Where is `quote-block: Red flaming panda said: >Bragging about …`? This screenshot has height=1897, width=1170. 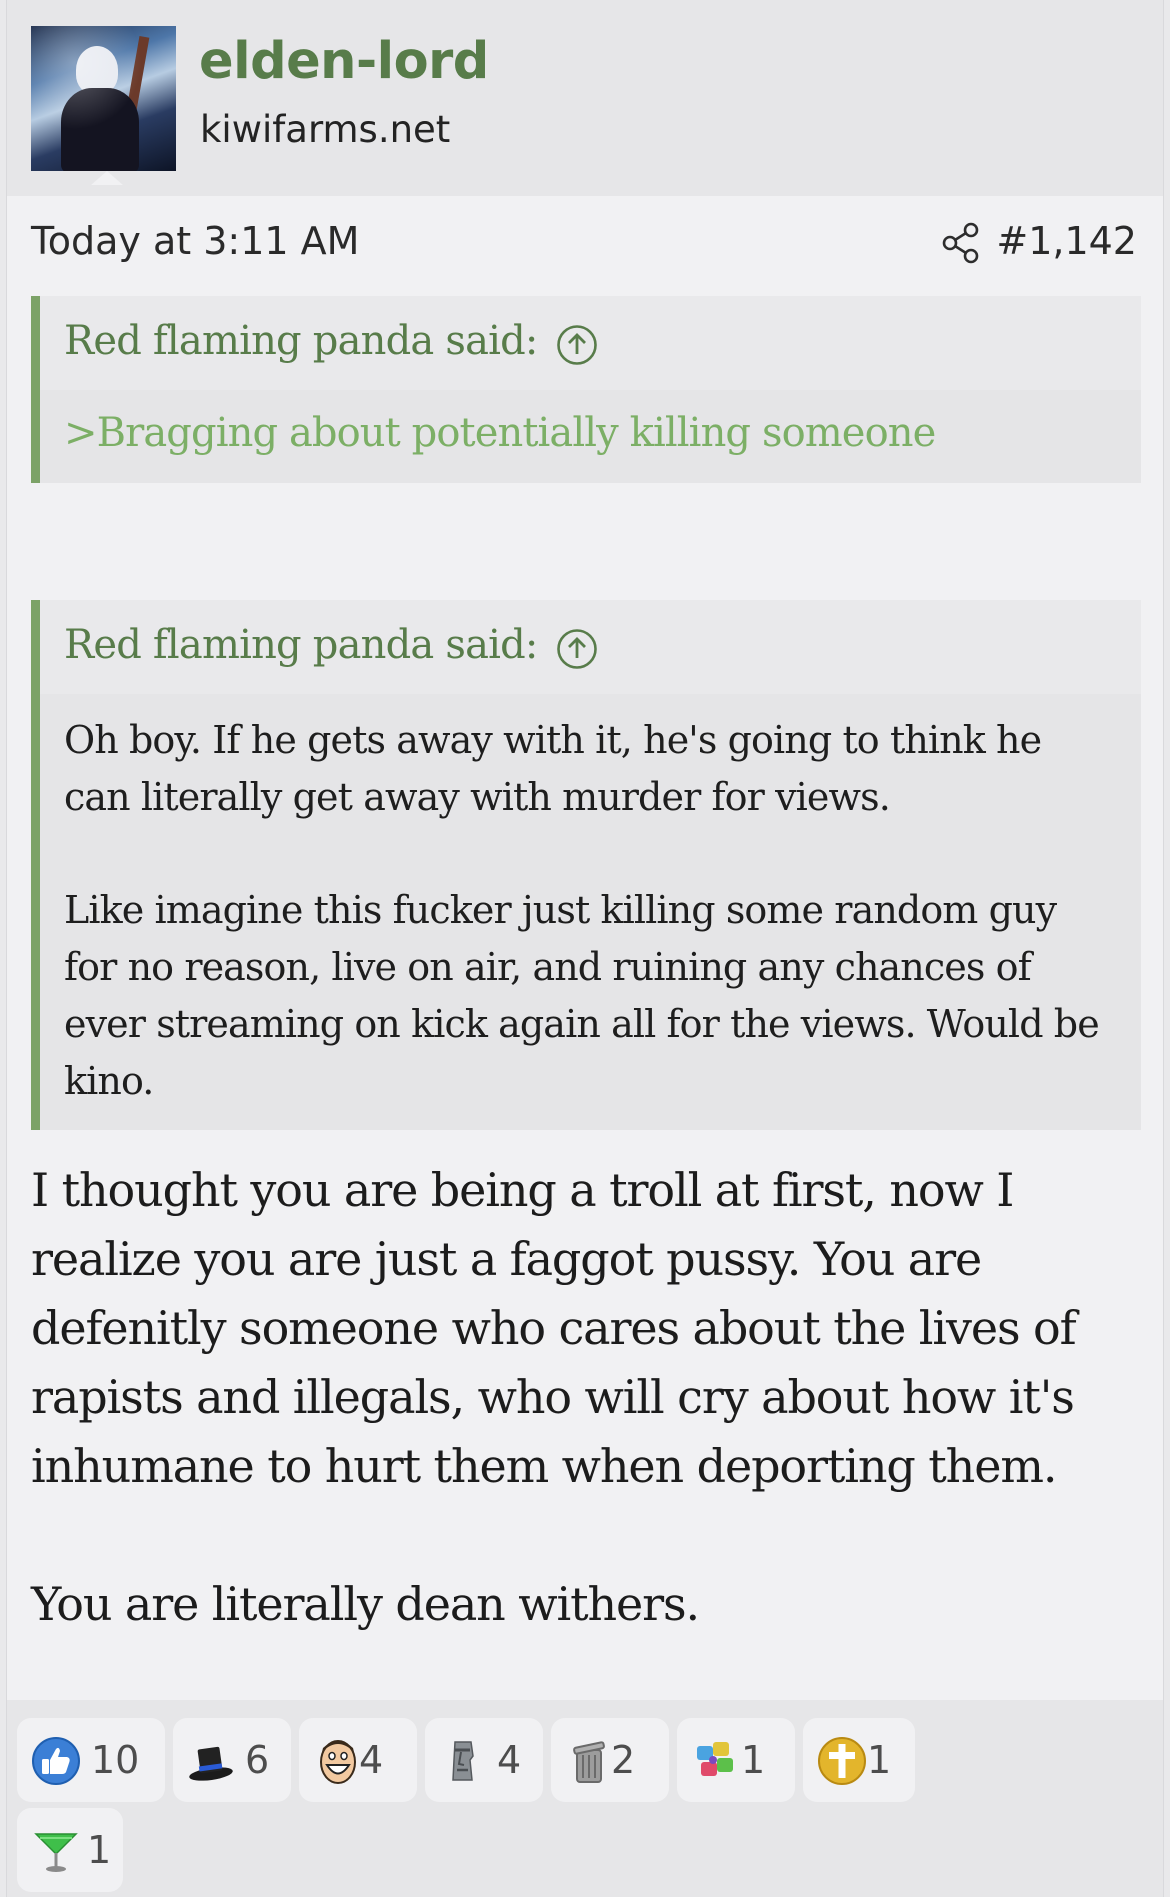 quote-block: Red flaming panda said: >Bragging about … is located at coordinates (586, 389).